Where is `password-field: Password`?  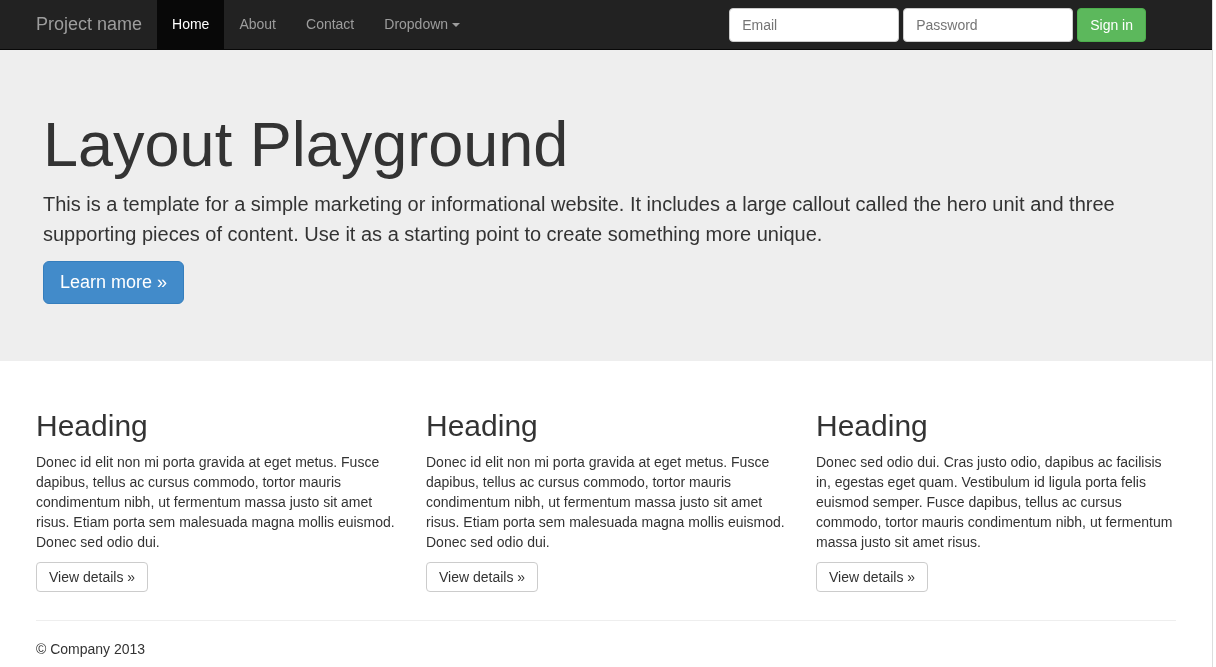 password-field: Password is located at coordinates (988, 24).